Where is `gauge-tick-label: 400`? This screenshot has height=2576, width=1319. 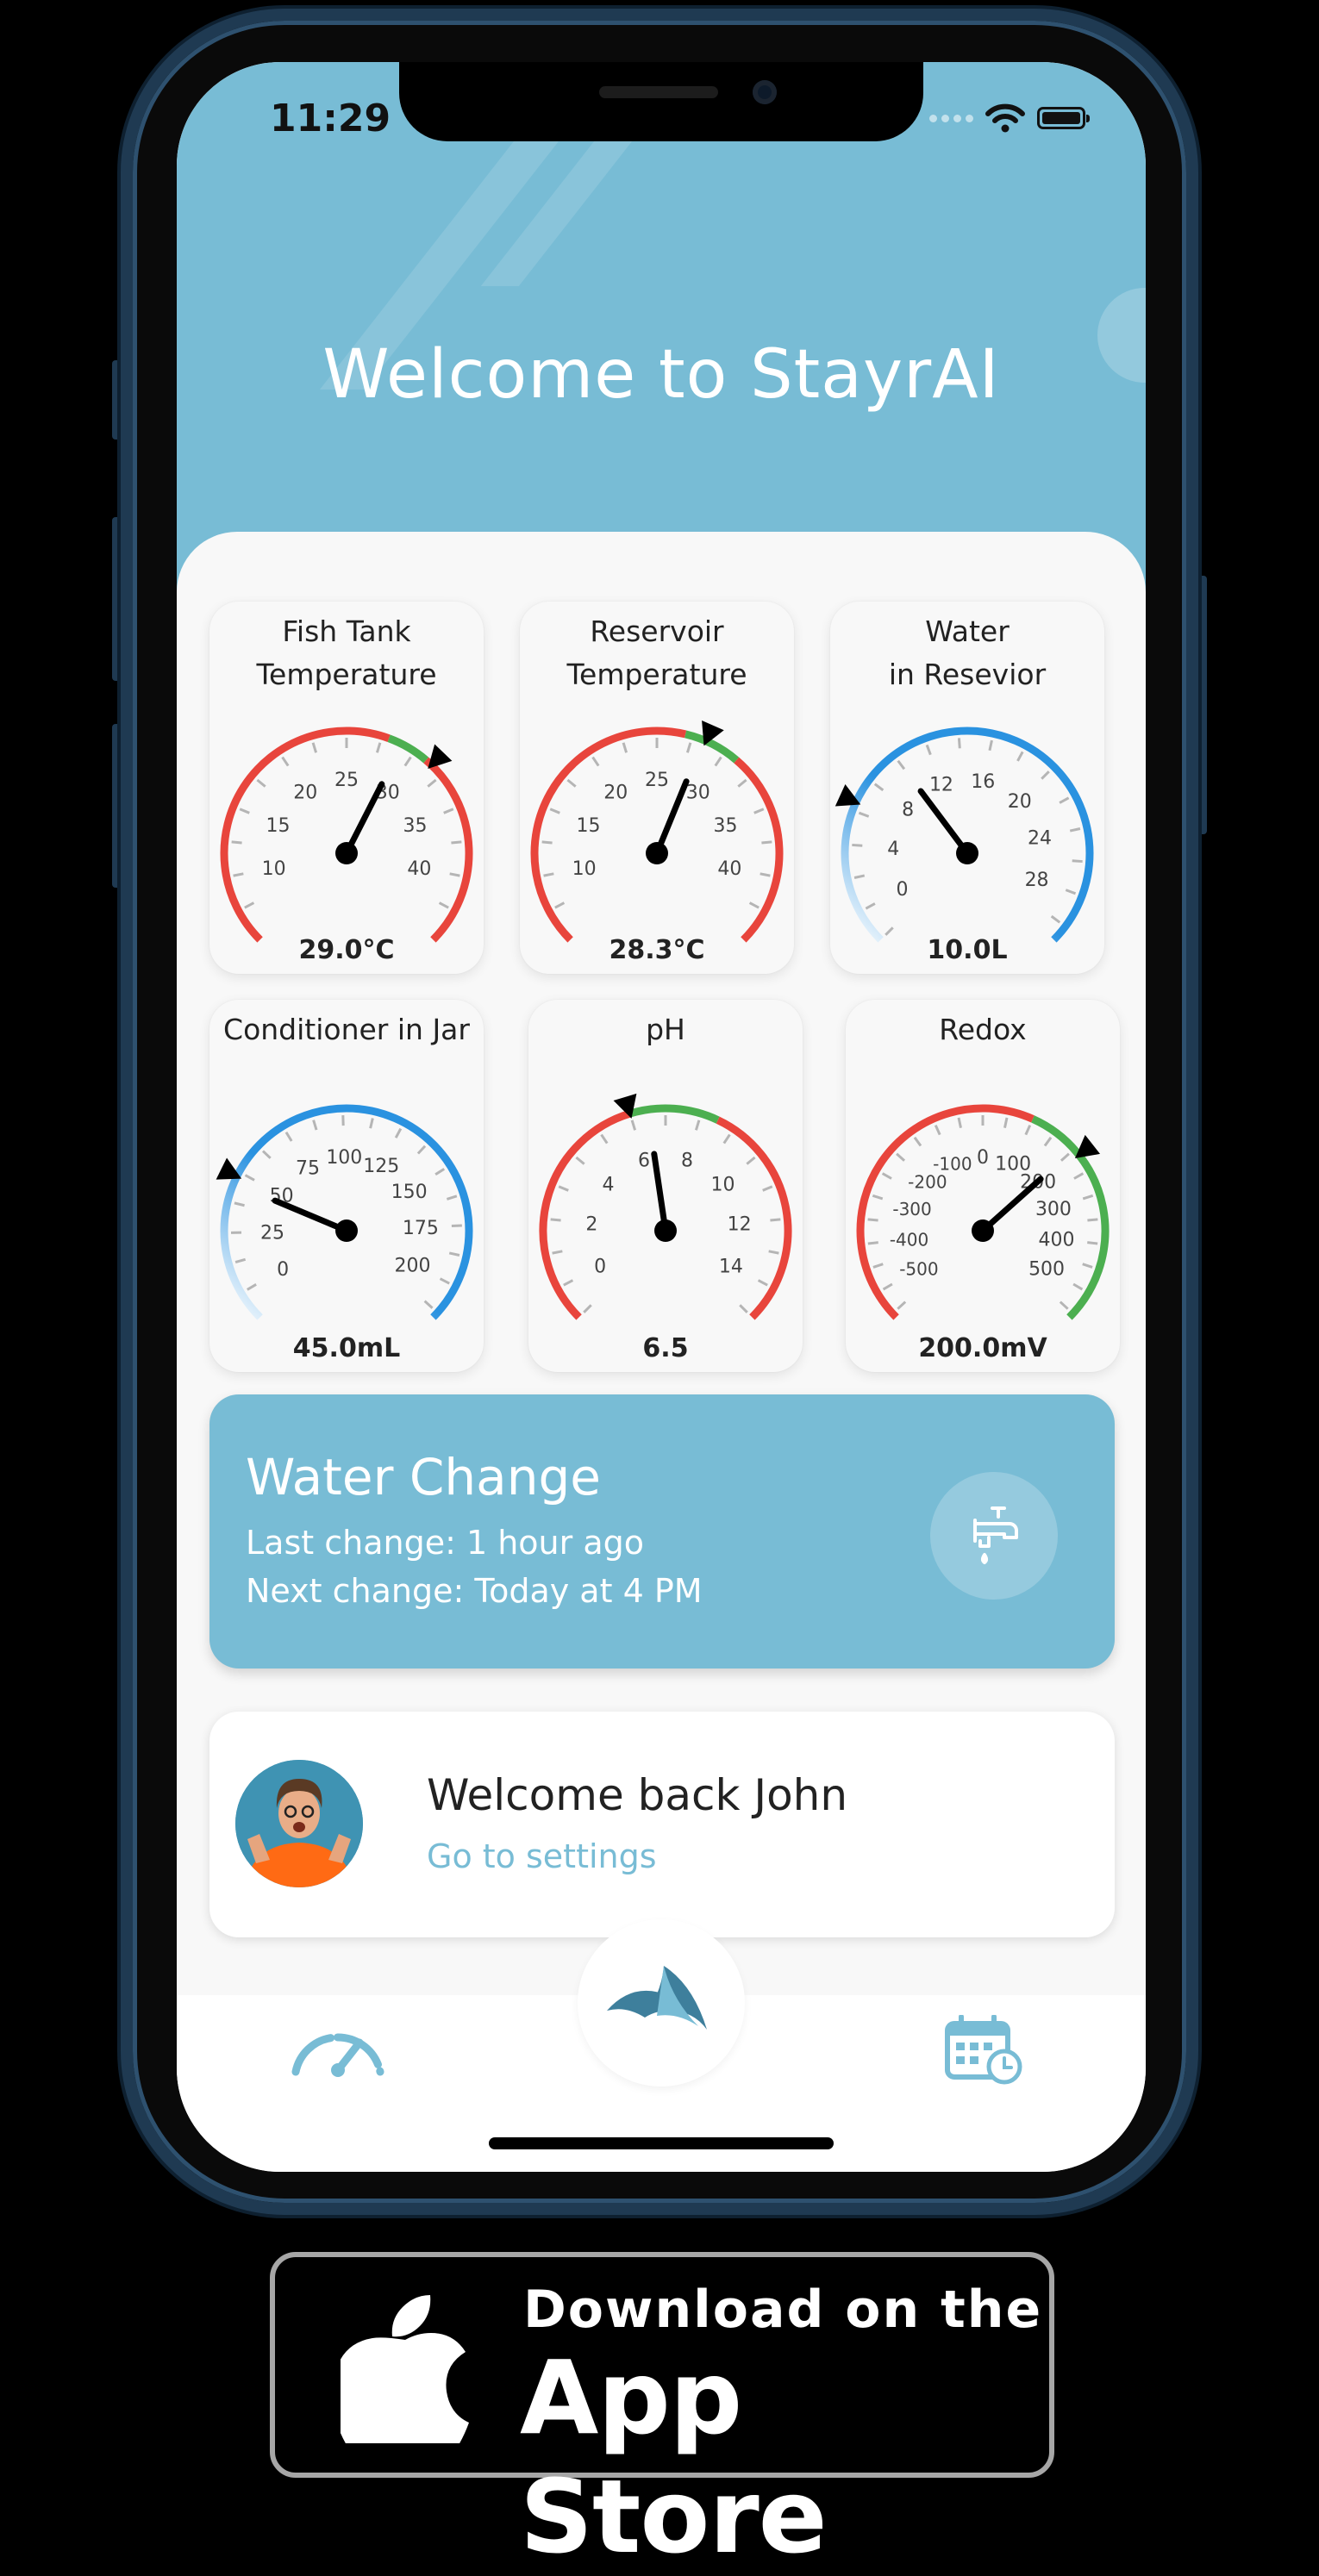
gauge-tick-label: 400 is located at coordinates (1056, 1240).